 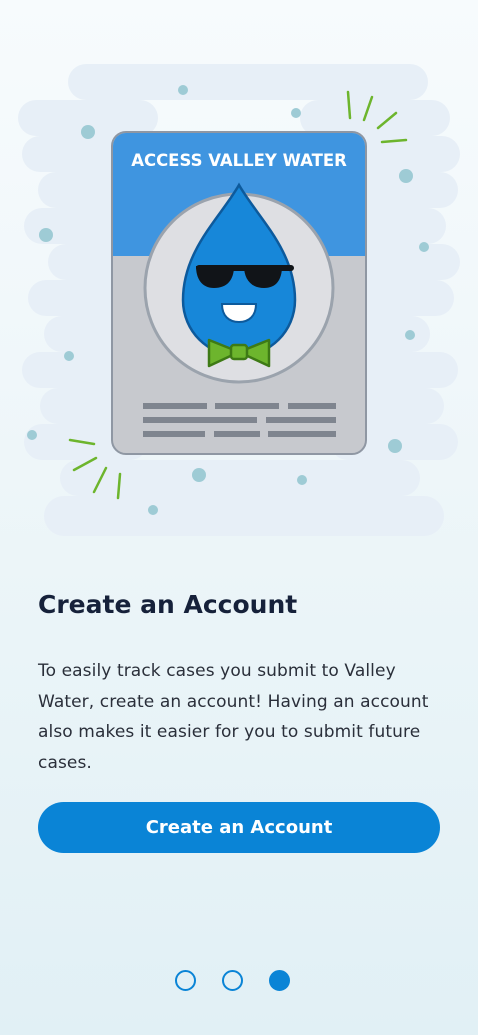 I want to click on pagination-dots, so click(x=232, y=980).